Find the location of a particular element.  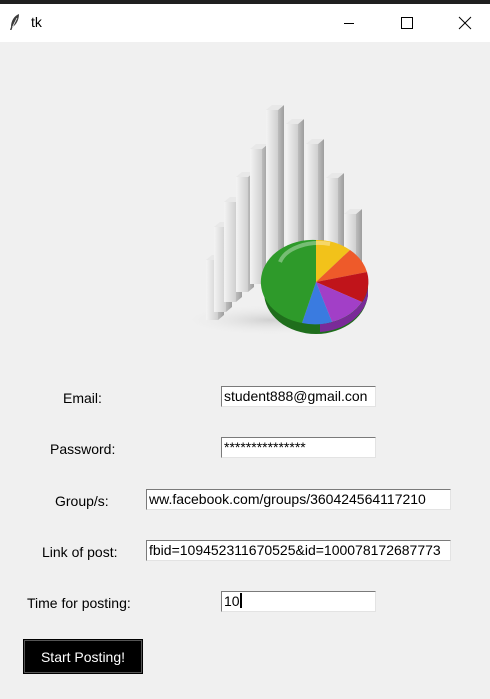

text-cursor is located at coordinates (240, 600).